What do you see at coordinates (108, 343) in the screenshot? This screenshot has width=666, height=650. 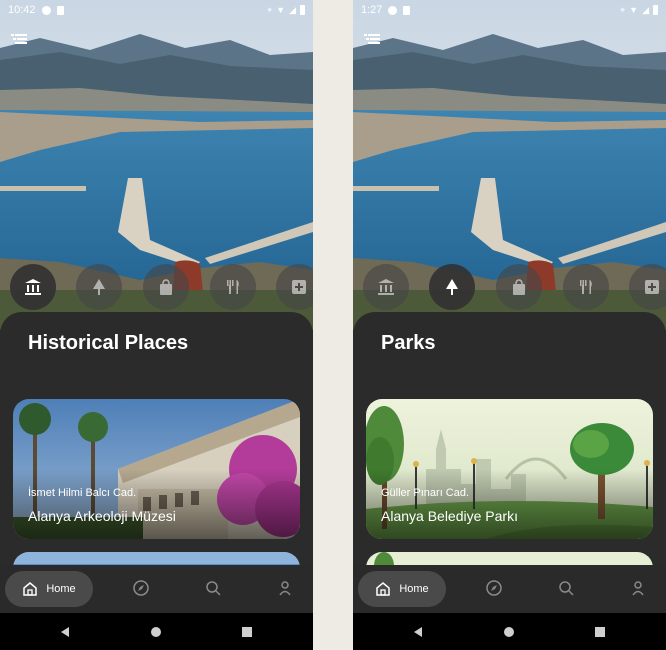 I see `page-title: Historical Places` at bounding box center [108, 343].